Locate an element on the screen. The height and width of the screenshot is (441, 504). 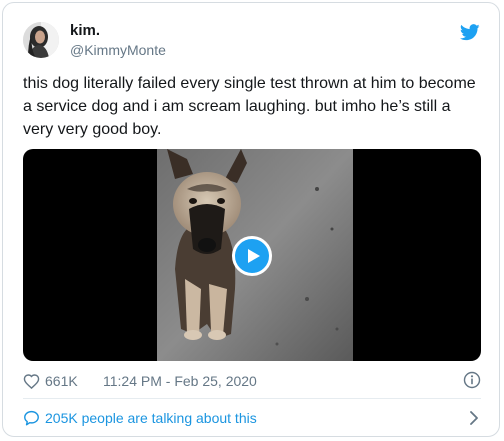
like-button: 661K is located at coordinates (50, 381).